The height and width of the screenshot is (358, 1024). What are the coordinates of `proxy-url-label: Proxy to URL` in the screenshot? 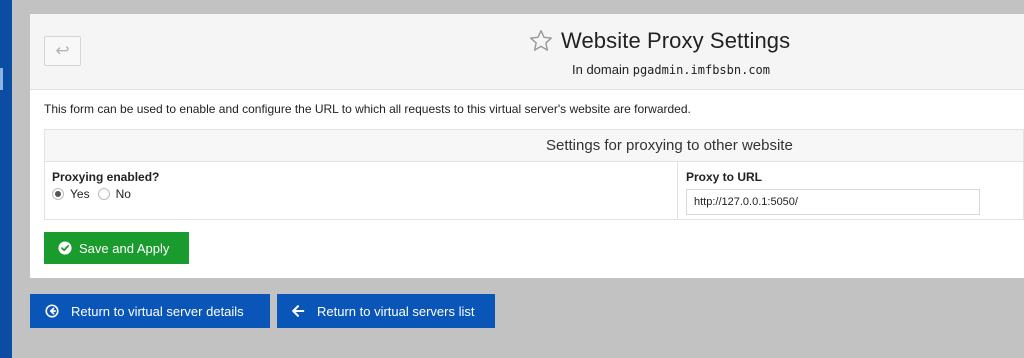 It's located at (724, 177).